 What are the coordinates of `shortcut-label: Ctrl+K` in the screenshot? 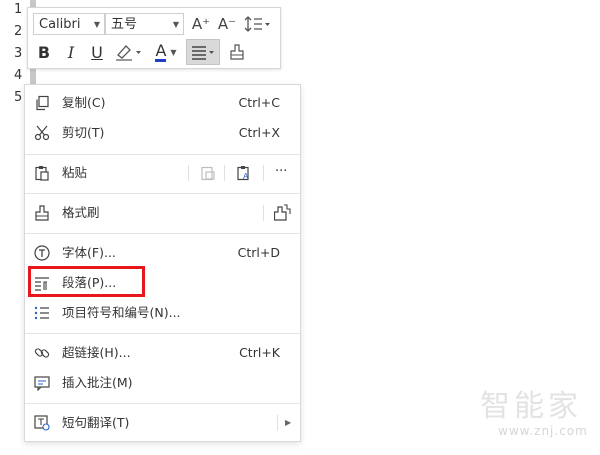 It's located at (259, 352).